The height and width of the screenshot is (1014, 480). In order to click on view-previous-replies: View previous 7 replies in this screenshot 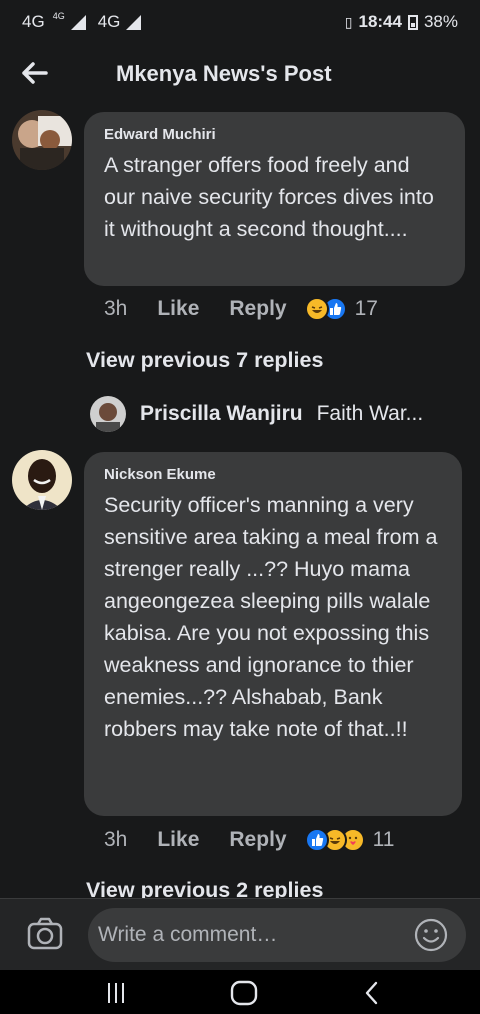, I will do `click(204, 360)`.